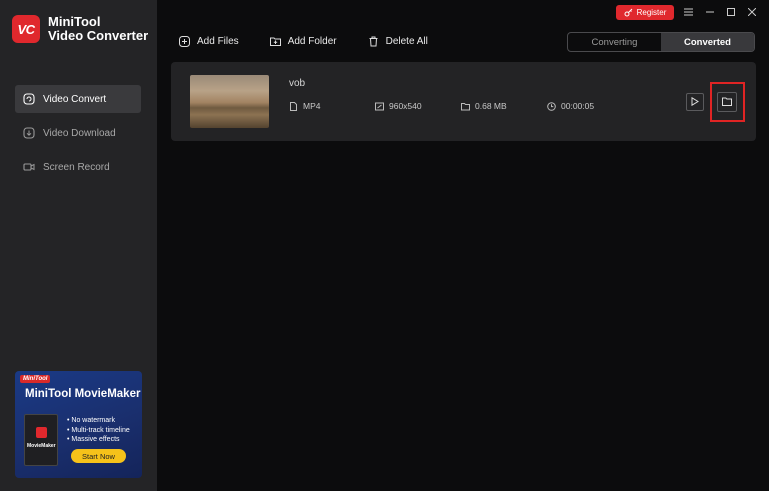 The width and height of the screenshot is (769, 491). Describe the element at coordinates (688, 12) in the screenshot. I see `menu-icon` at that location.